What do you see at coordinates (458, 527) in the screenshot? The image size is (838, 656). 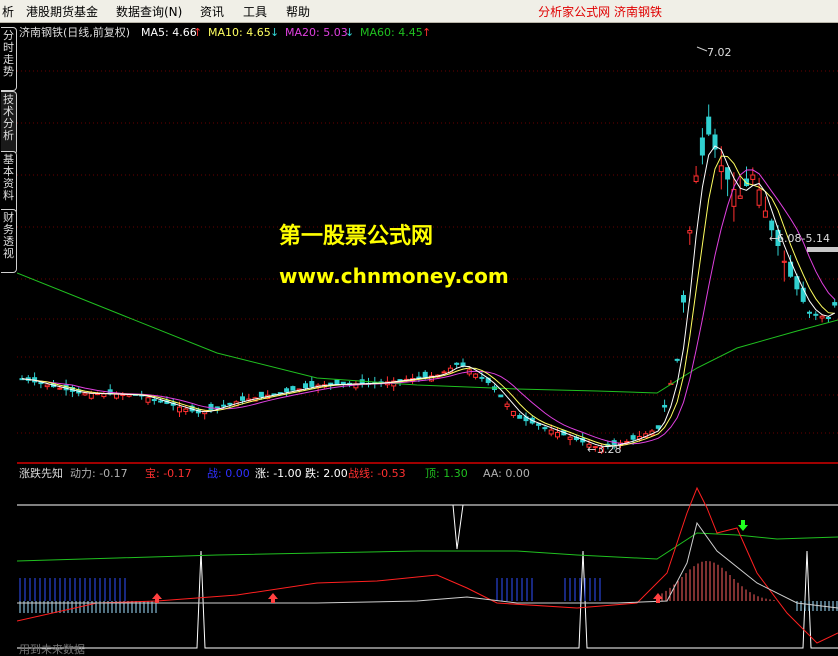 I see `top-spike` at bounding box center [458, 527].